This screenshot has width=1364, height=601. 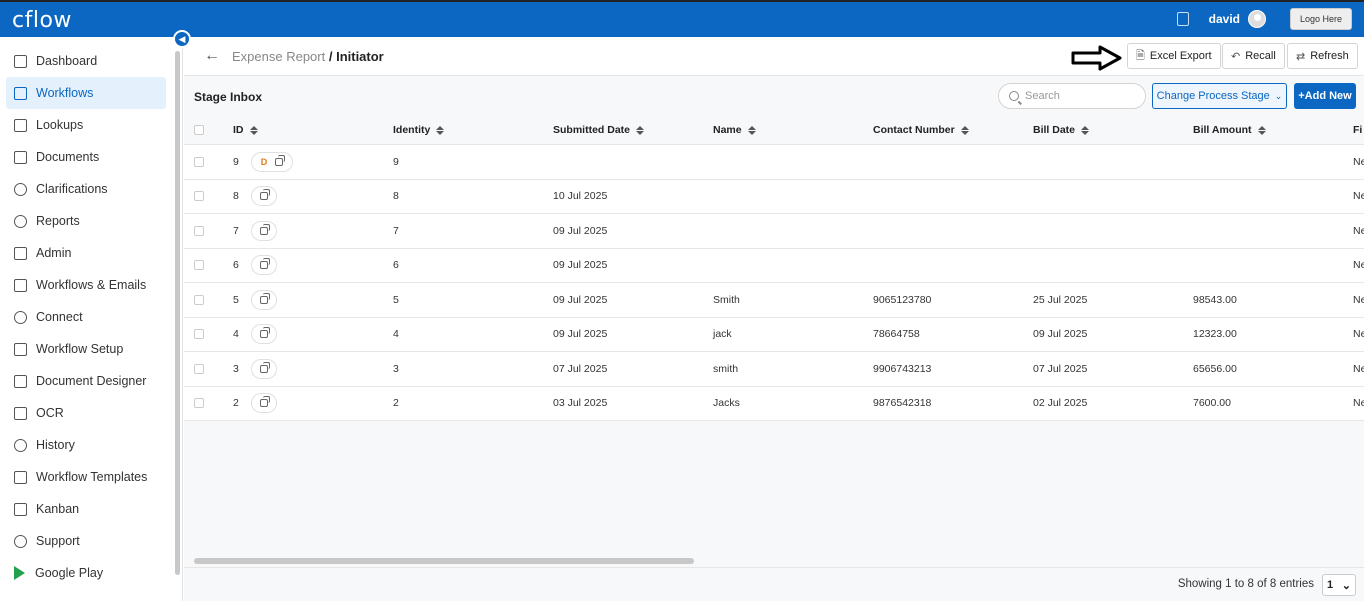 What do you see at coordinates (91, 573) in the screenshot?
I see `sidebar-item-google-play: Google Play` at bounding box center [91, 573].